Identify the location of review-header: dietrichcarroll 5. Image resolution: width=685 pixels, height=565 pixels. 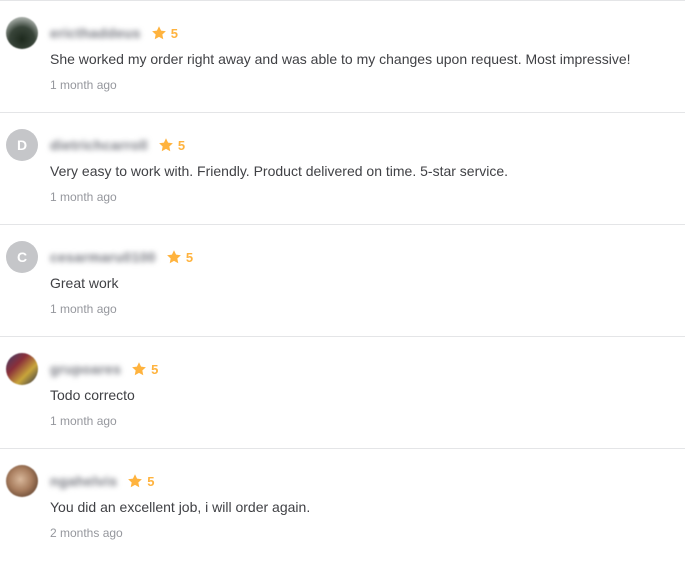
(117, 145).